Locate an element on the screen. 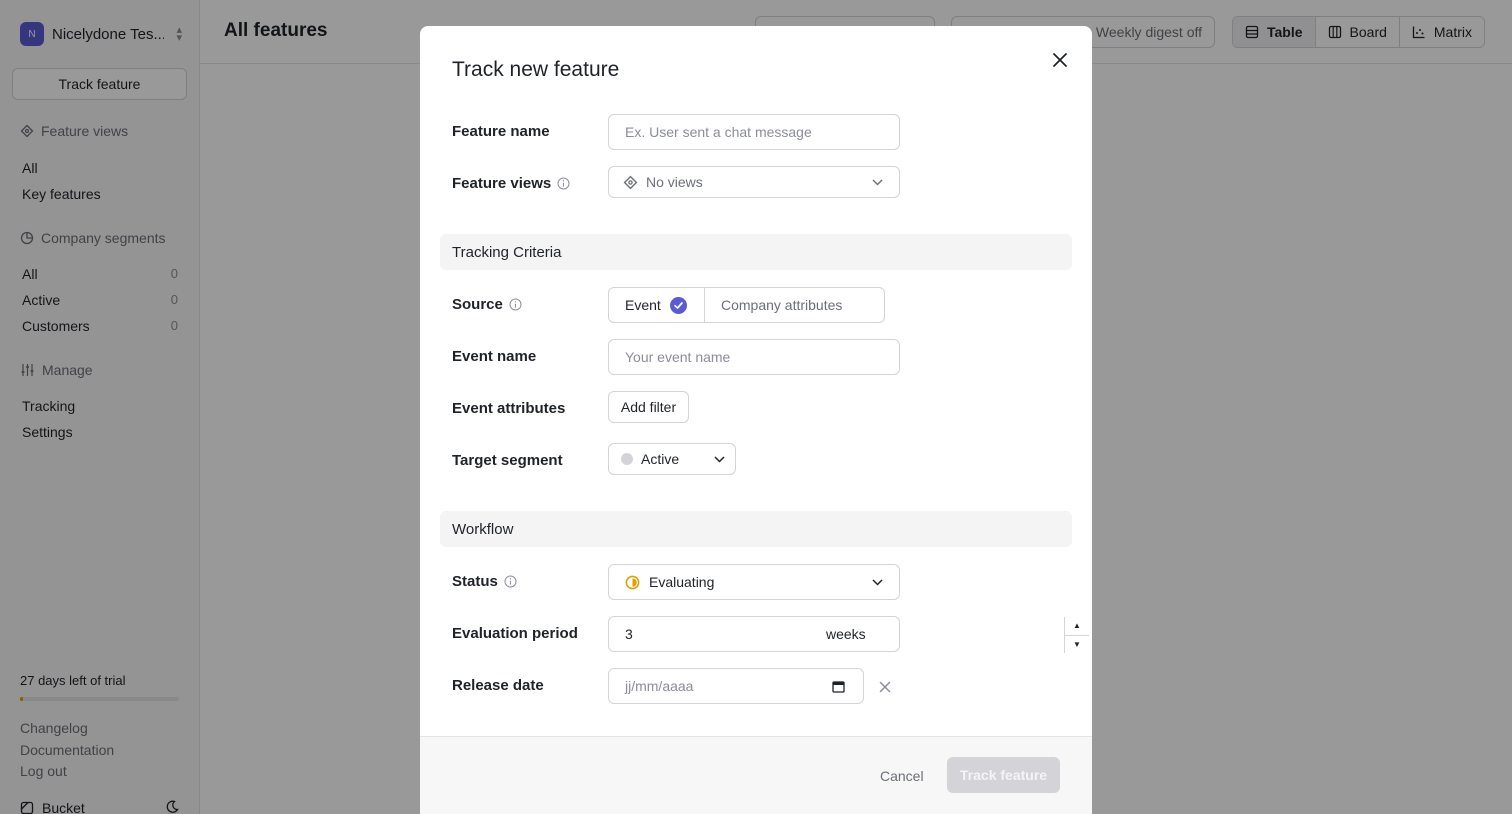 This screenshot has width=1512, height=814. release-date-label: Release date is located at coordinates (498, 685).